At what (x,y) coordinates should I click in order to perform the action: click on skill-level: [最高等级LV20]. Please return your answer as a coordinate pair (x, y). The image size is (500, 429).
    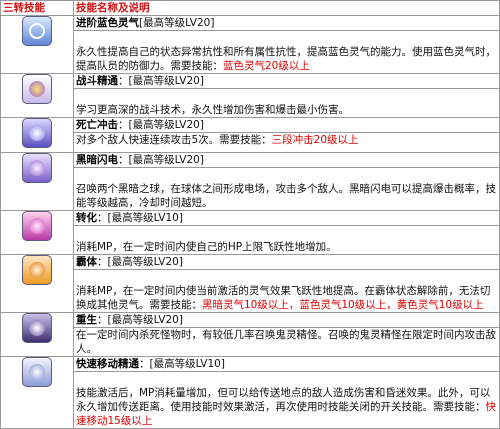
    Looking at the image, I should click on (177, 23).